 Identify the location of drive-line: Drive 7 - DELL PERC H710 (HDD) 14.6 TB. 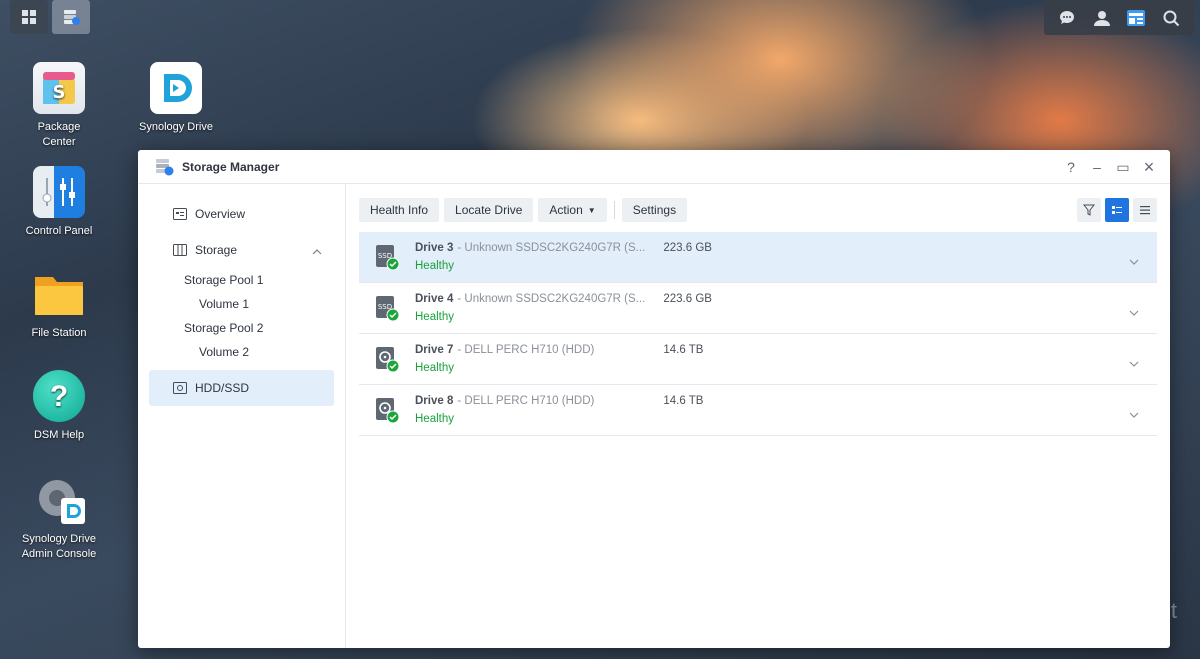
(559, 350).